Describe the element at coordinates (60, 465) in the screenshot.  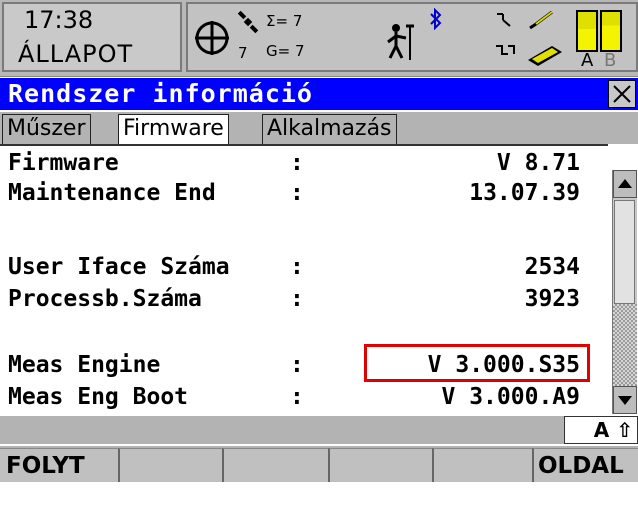
I see `softkey-f1-folyt: FOLYT` at that location.